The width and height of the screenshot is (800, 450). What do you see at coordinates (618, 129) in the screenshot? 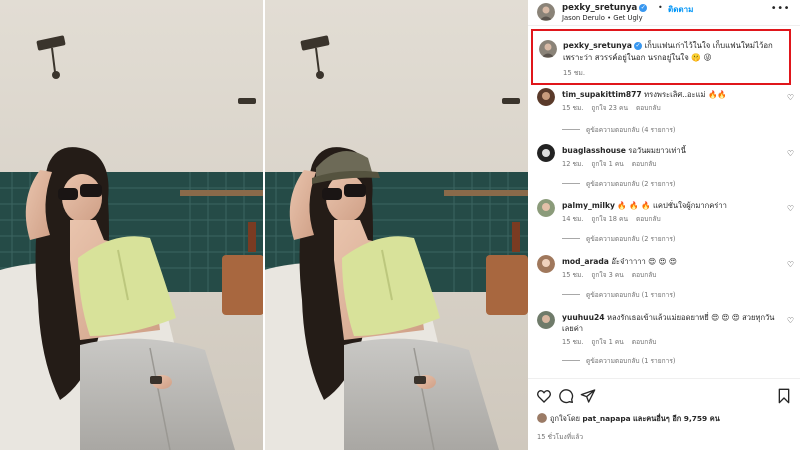
I see `view-replies: ดูข้อความตอบกลับ (4 รายการ)` at bounding box center [618, 129].